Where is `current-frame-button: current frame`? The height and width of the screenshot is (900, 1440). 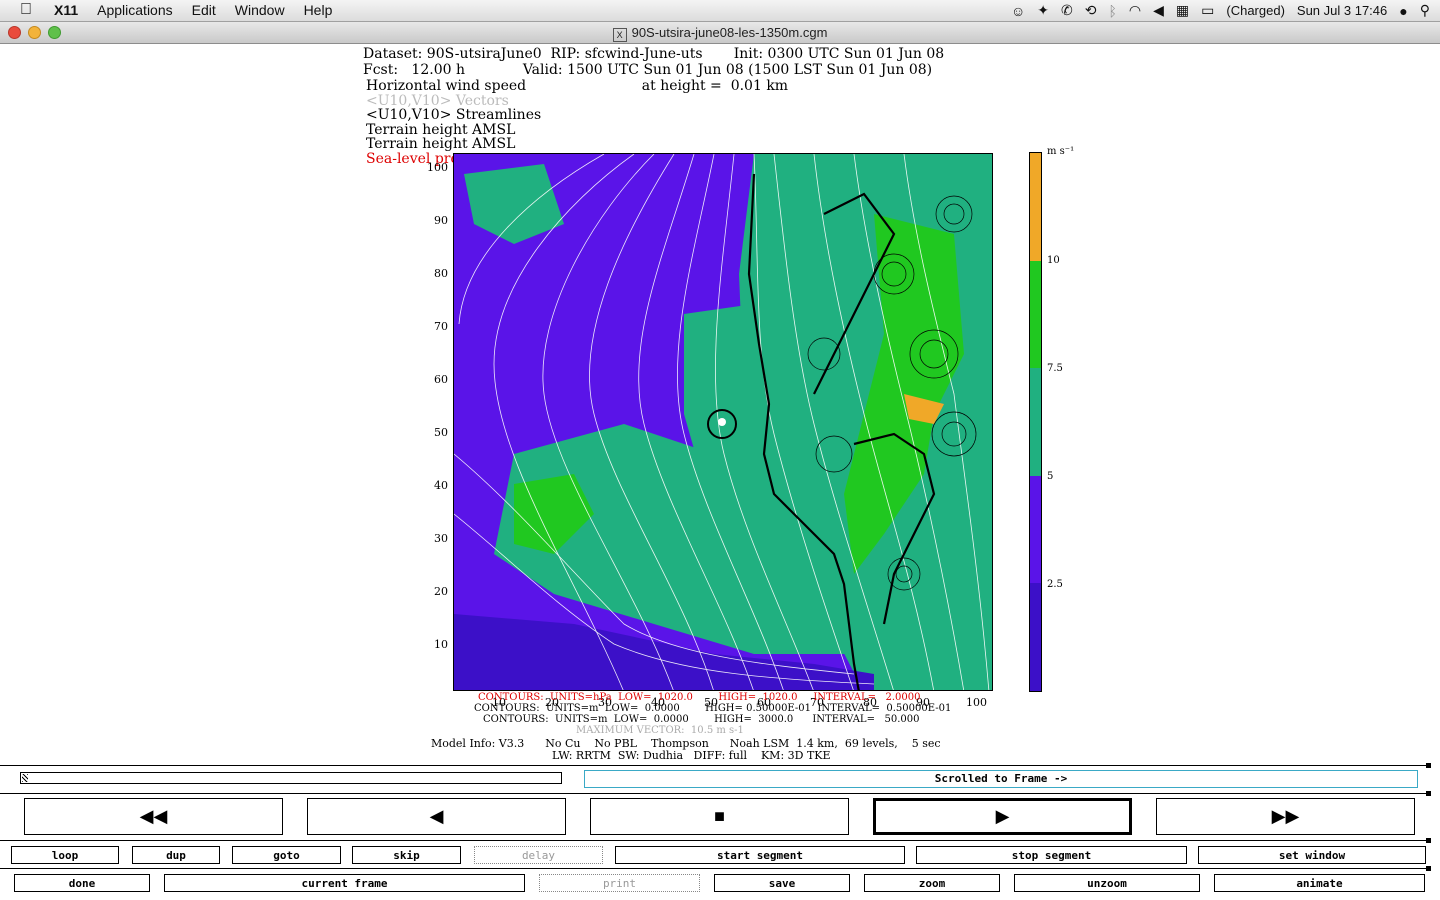
current-frame-button: current frame is located at coordinates (344, 883).